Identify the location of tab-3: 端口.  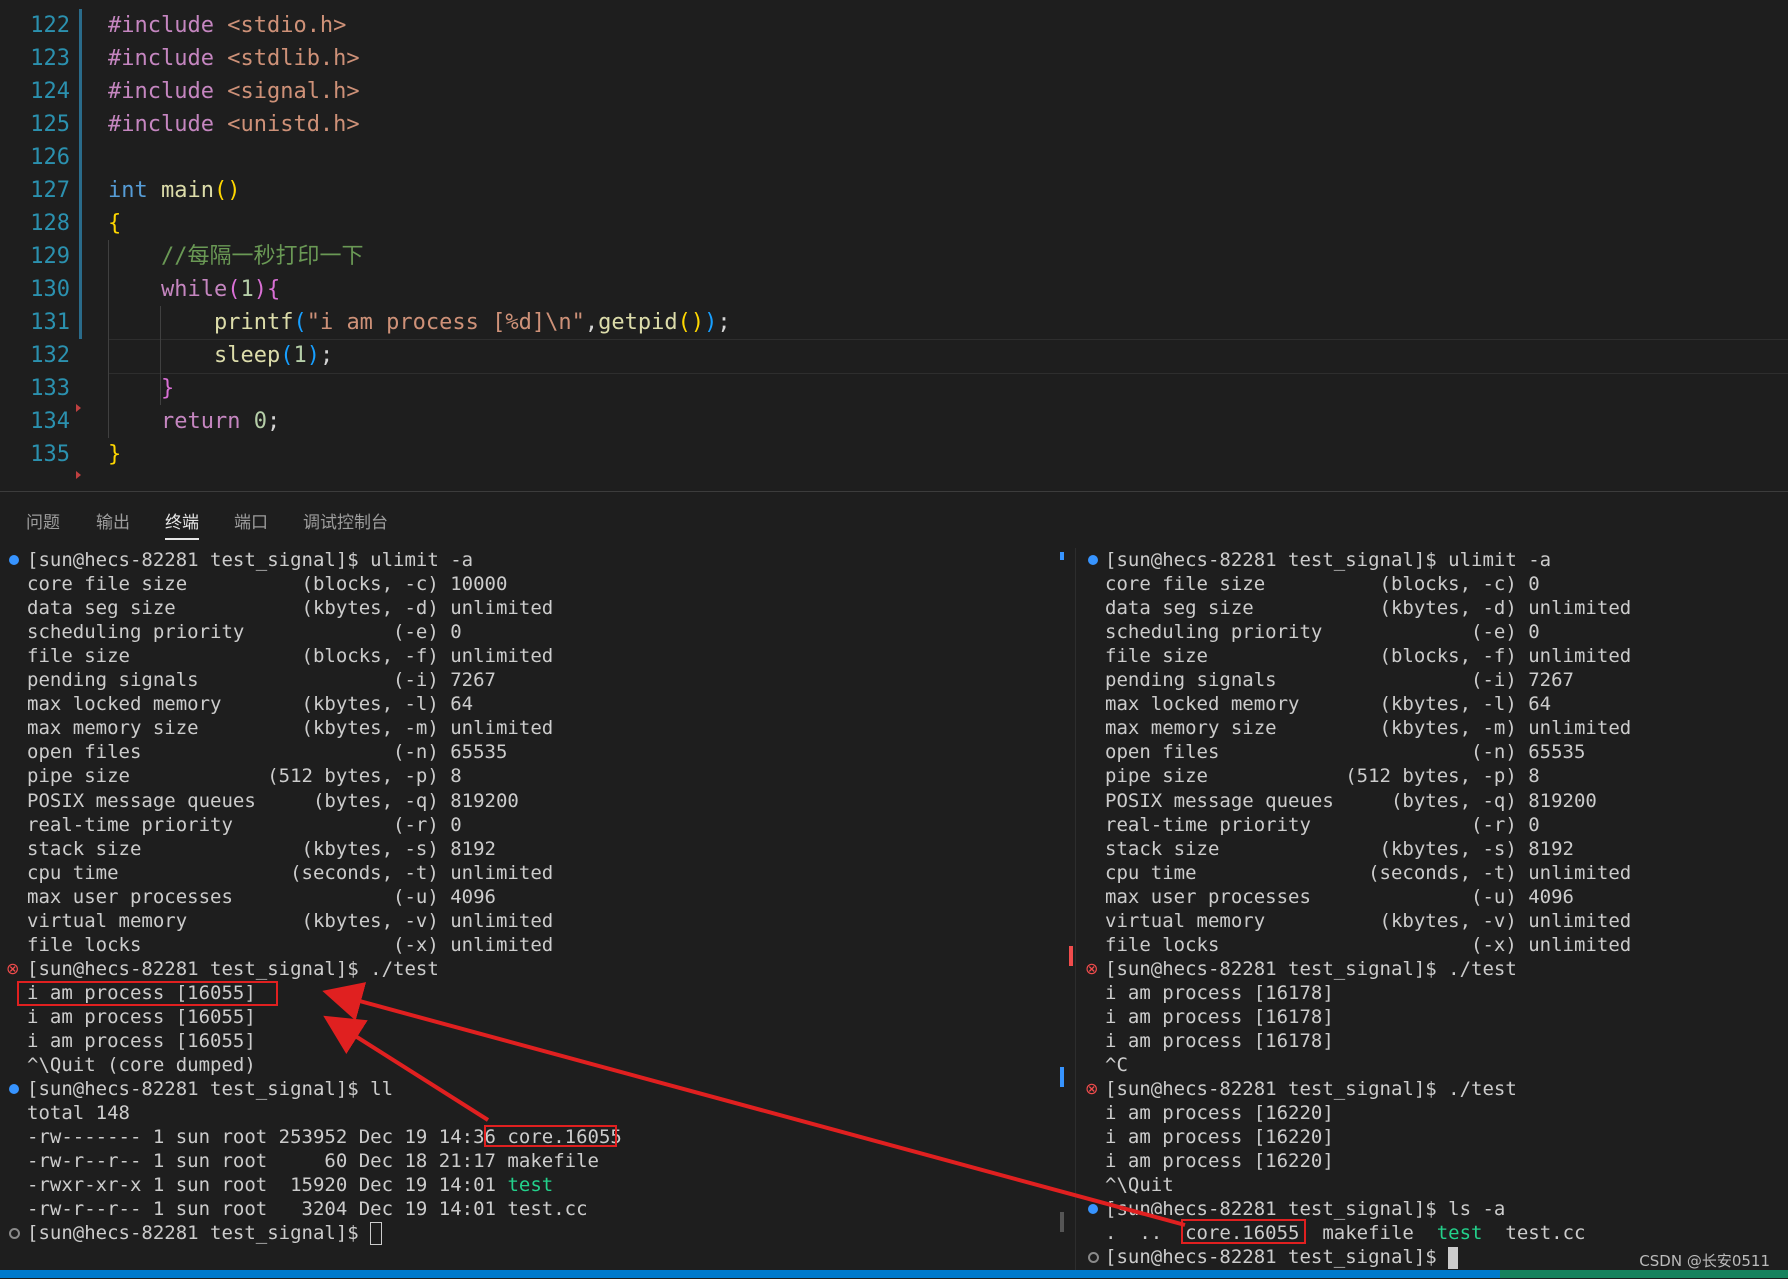
(251, 520).